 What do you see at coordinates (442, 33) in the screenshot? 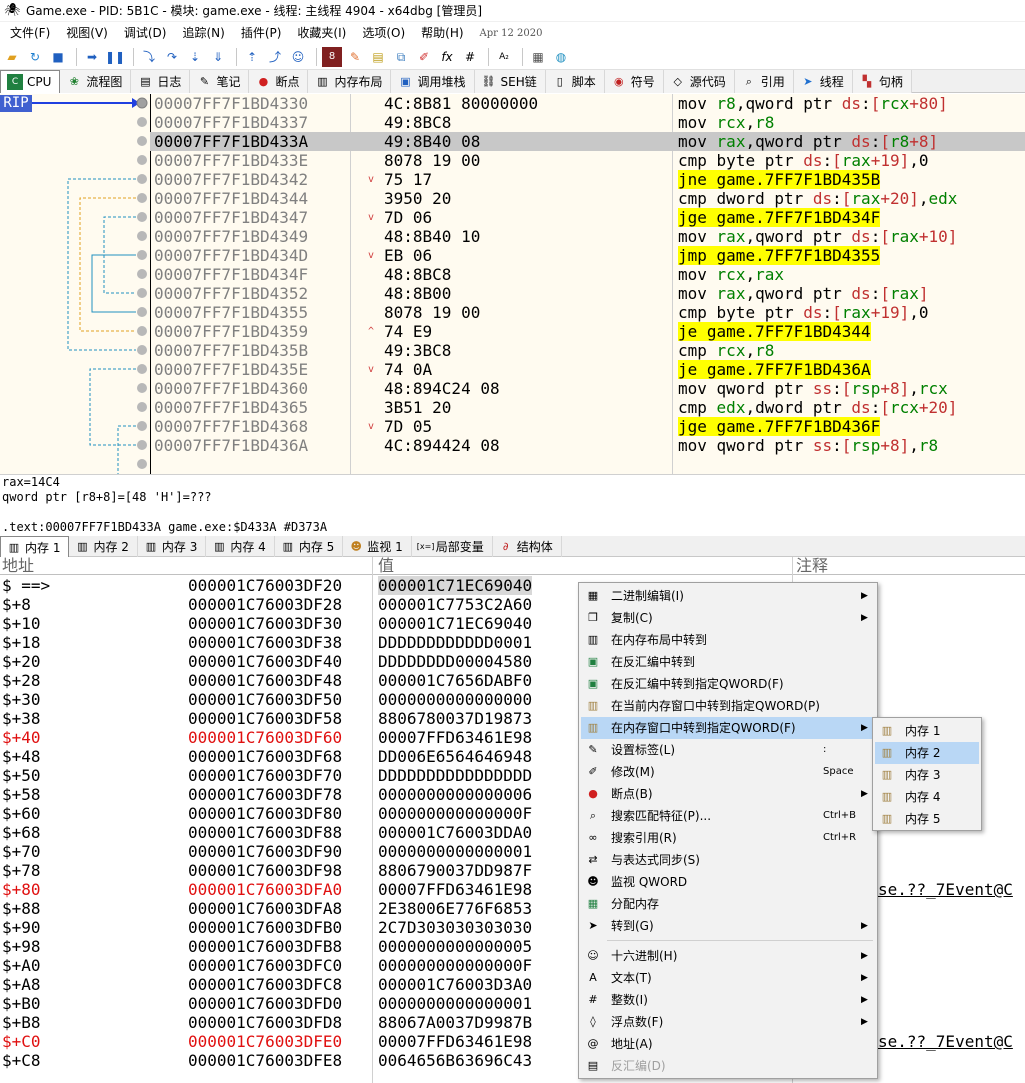
I see `menu-help: 帮助(H)` at bounding box center [442, 33].